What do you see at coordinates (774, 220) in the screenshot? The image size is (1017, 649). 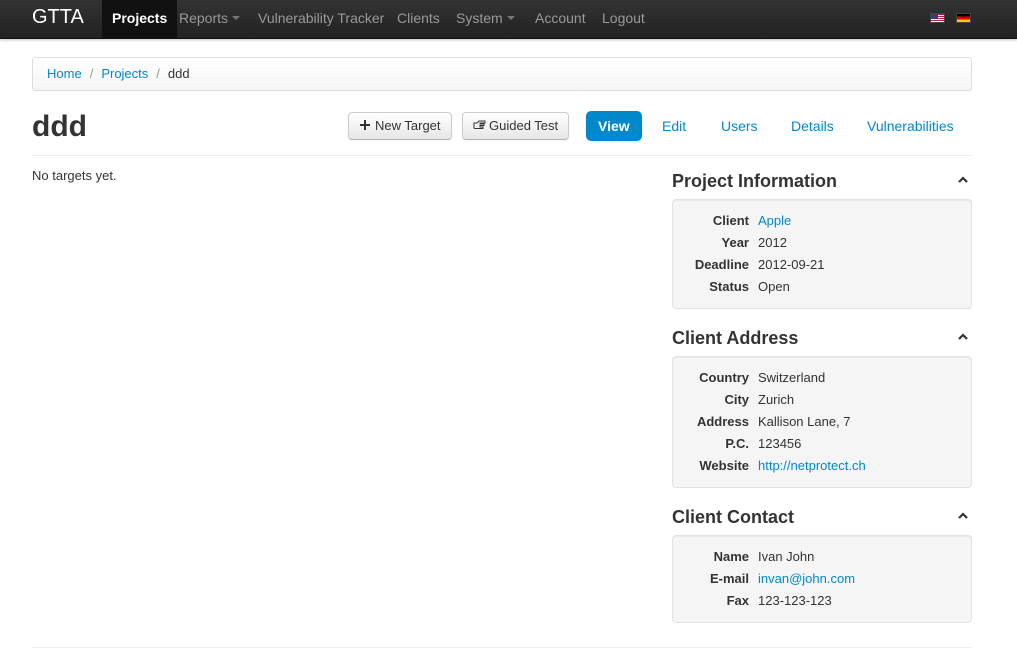 I see `client-link: Apple` at bounding box center [774, 220].